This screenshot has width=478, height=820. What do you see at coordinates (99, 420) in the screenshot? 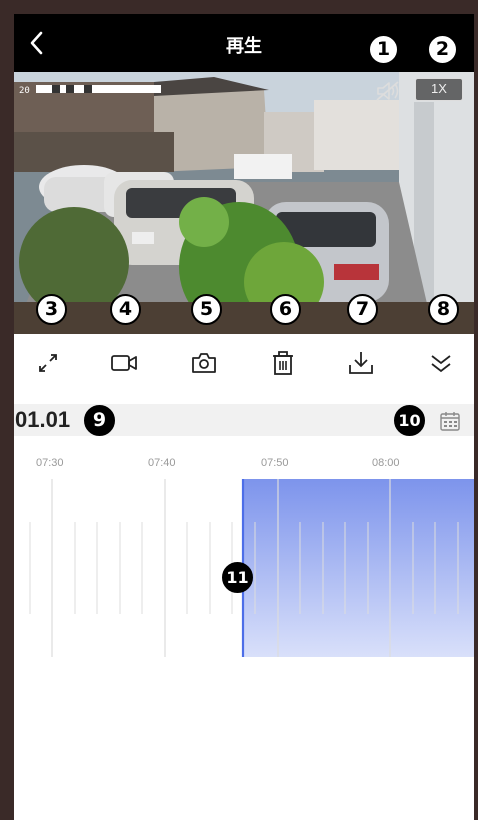
I see `callout-9: 9` at bounding box center [99, 420].